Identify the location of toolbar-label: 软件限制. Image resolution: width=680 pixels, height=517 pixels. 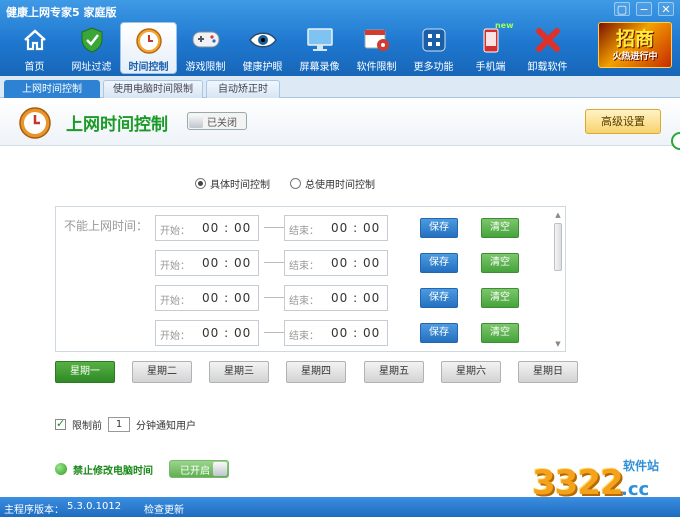
(376, 67).